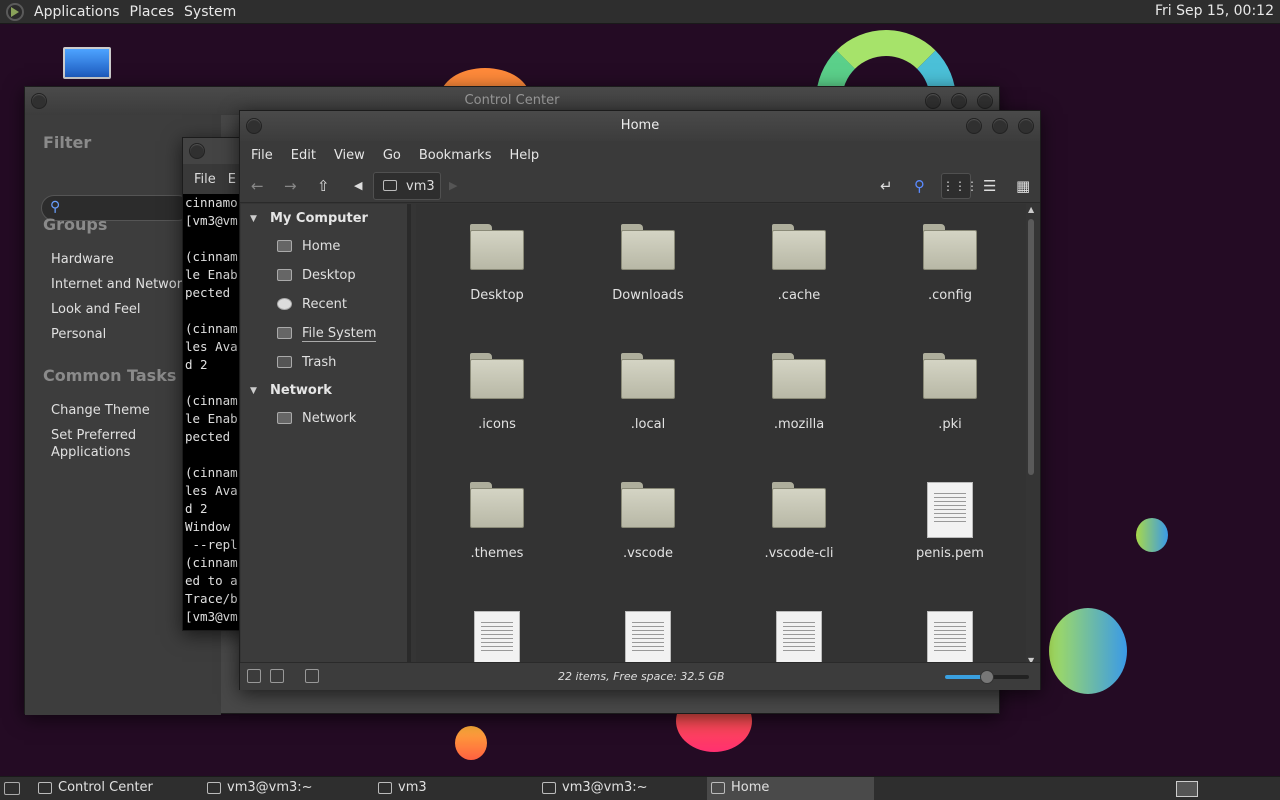 The width and height of the screenshot is (1280, 800). I want to click on task-home: Home, so click(790, 788).